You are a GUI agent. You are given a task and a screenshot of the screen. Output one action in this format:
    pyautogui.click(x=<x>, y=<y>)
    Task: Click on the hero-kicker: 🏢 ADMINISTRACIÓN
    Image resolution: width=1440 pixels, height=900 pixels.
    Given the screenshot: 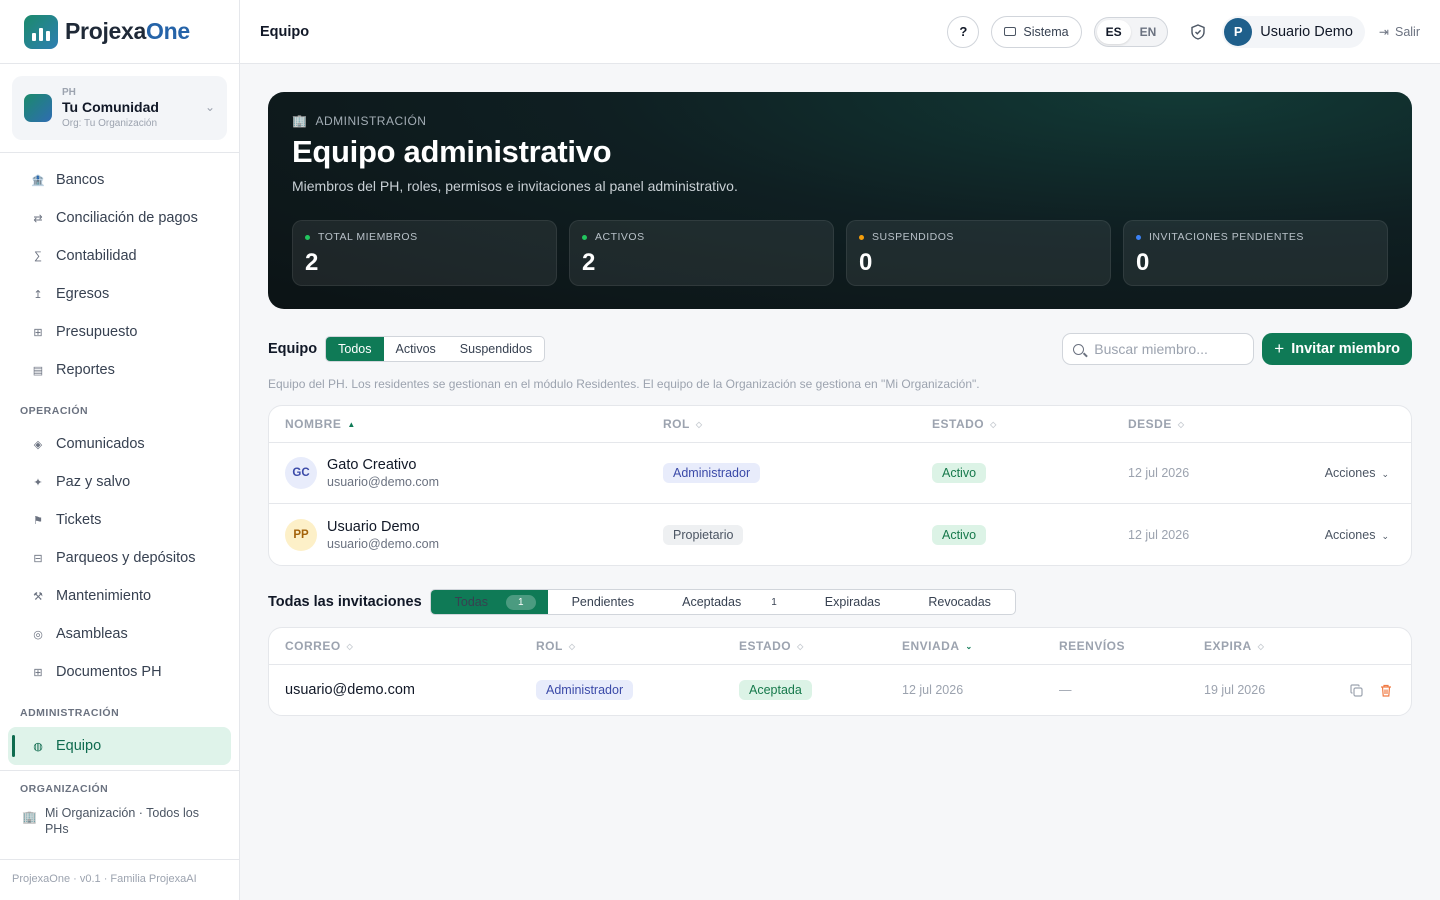 What is the action you would take?
    pyautogui.click(x=840, y=121)
    